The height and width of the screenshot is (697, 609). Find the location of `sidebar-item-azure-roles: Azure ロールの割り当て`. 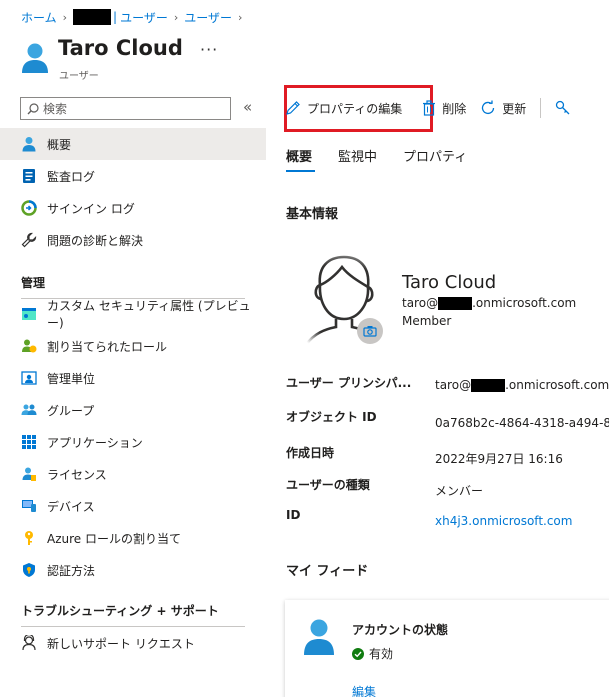

sidebar-item-azure-roles: Azure ロールの割り当て is located at coordinates (133, 538).